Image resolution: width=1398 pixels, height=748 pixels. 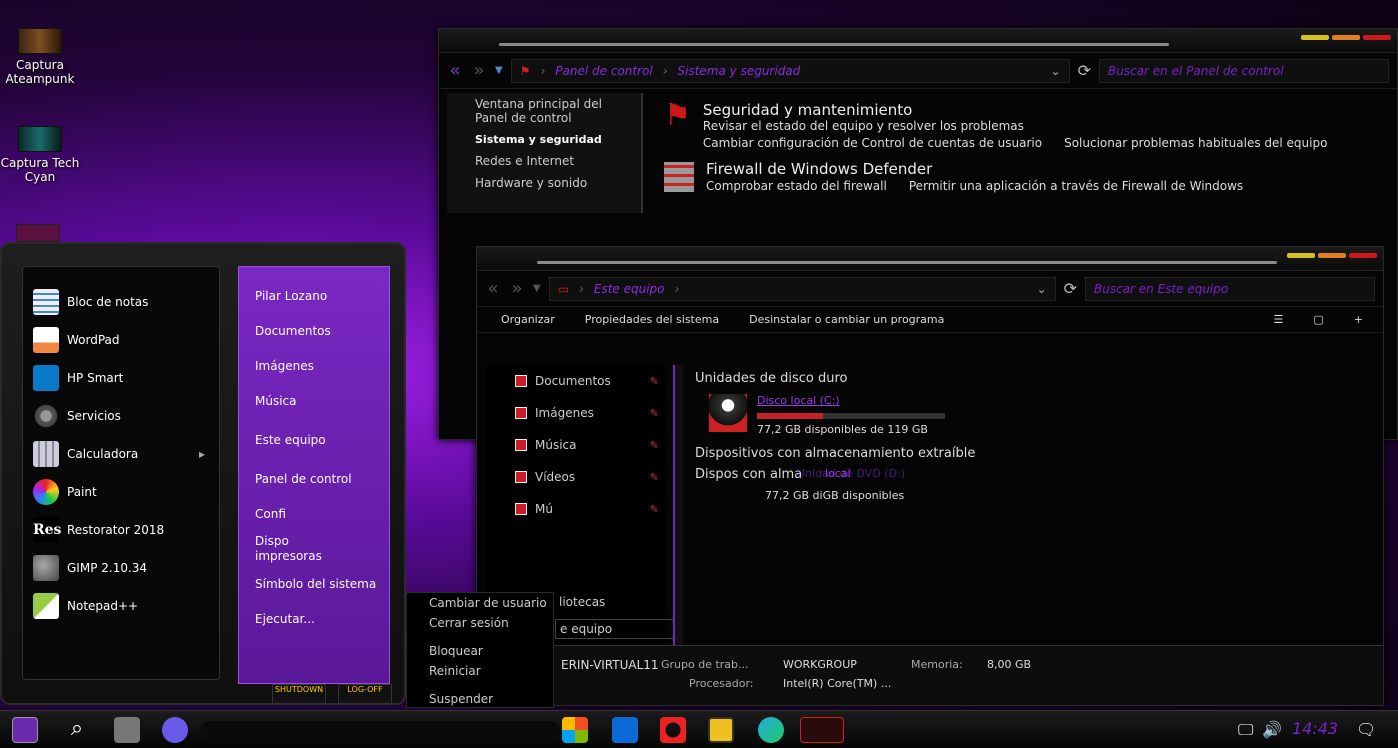 I want to click on task-view-icon, so click(x=127, y=730).